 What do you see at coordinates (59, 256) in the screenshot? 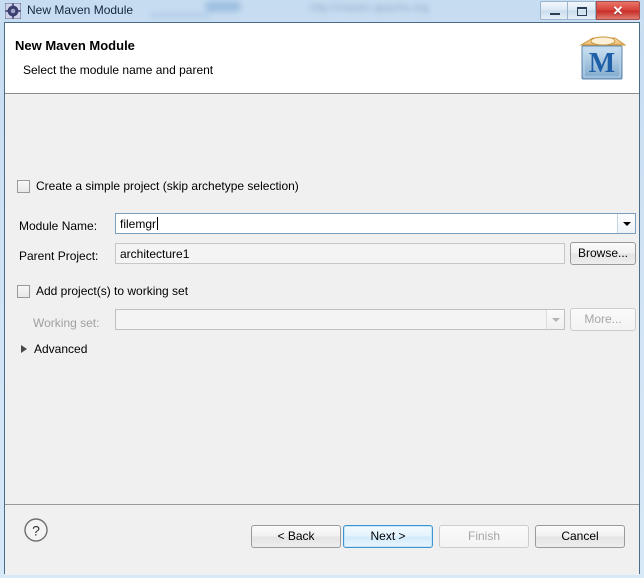
I see `parent-project-label: Parent Project:` at bounding box center [59, 256].